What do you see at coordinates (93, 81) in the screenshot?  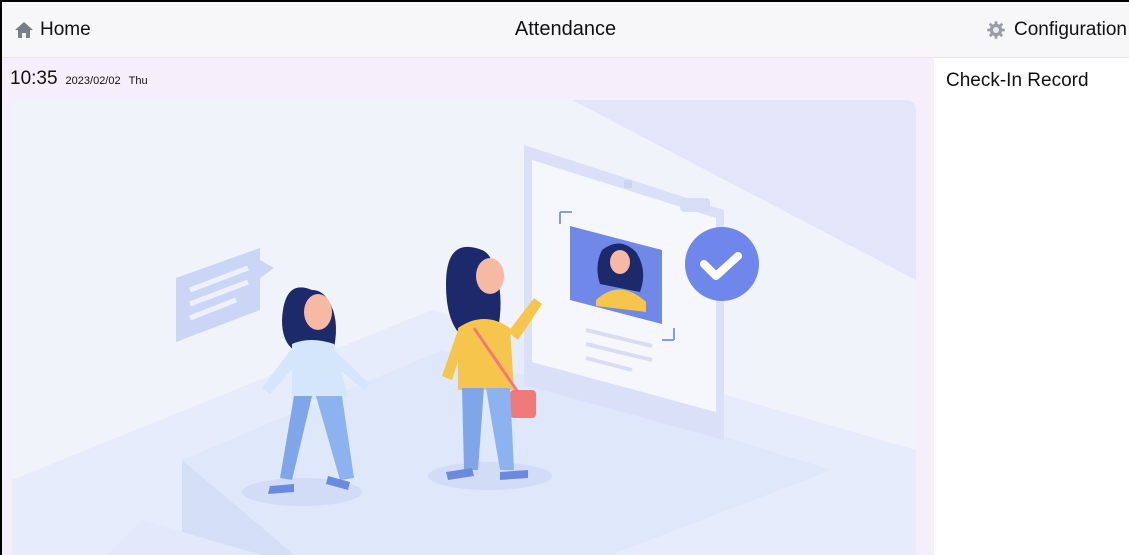 I see `clock-date: 2023/02/02` at bounding box center [93, 81].